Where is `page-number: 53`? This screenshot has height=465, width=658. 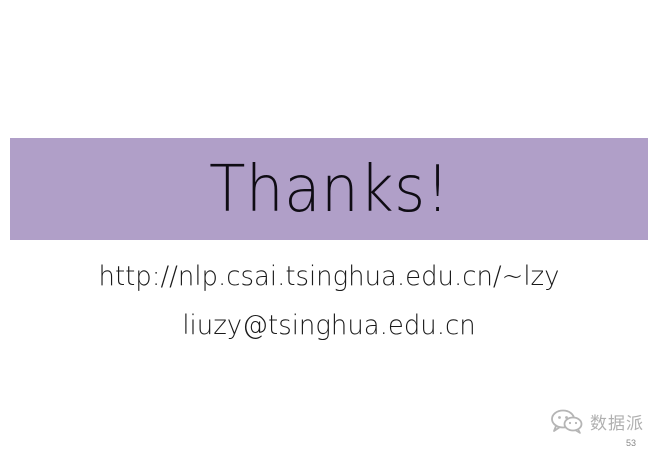 page-number: 53 is located at coordinates (630, 443).